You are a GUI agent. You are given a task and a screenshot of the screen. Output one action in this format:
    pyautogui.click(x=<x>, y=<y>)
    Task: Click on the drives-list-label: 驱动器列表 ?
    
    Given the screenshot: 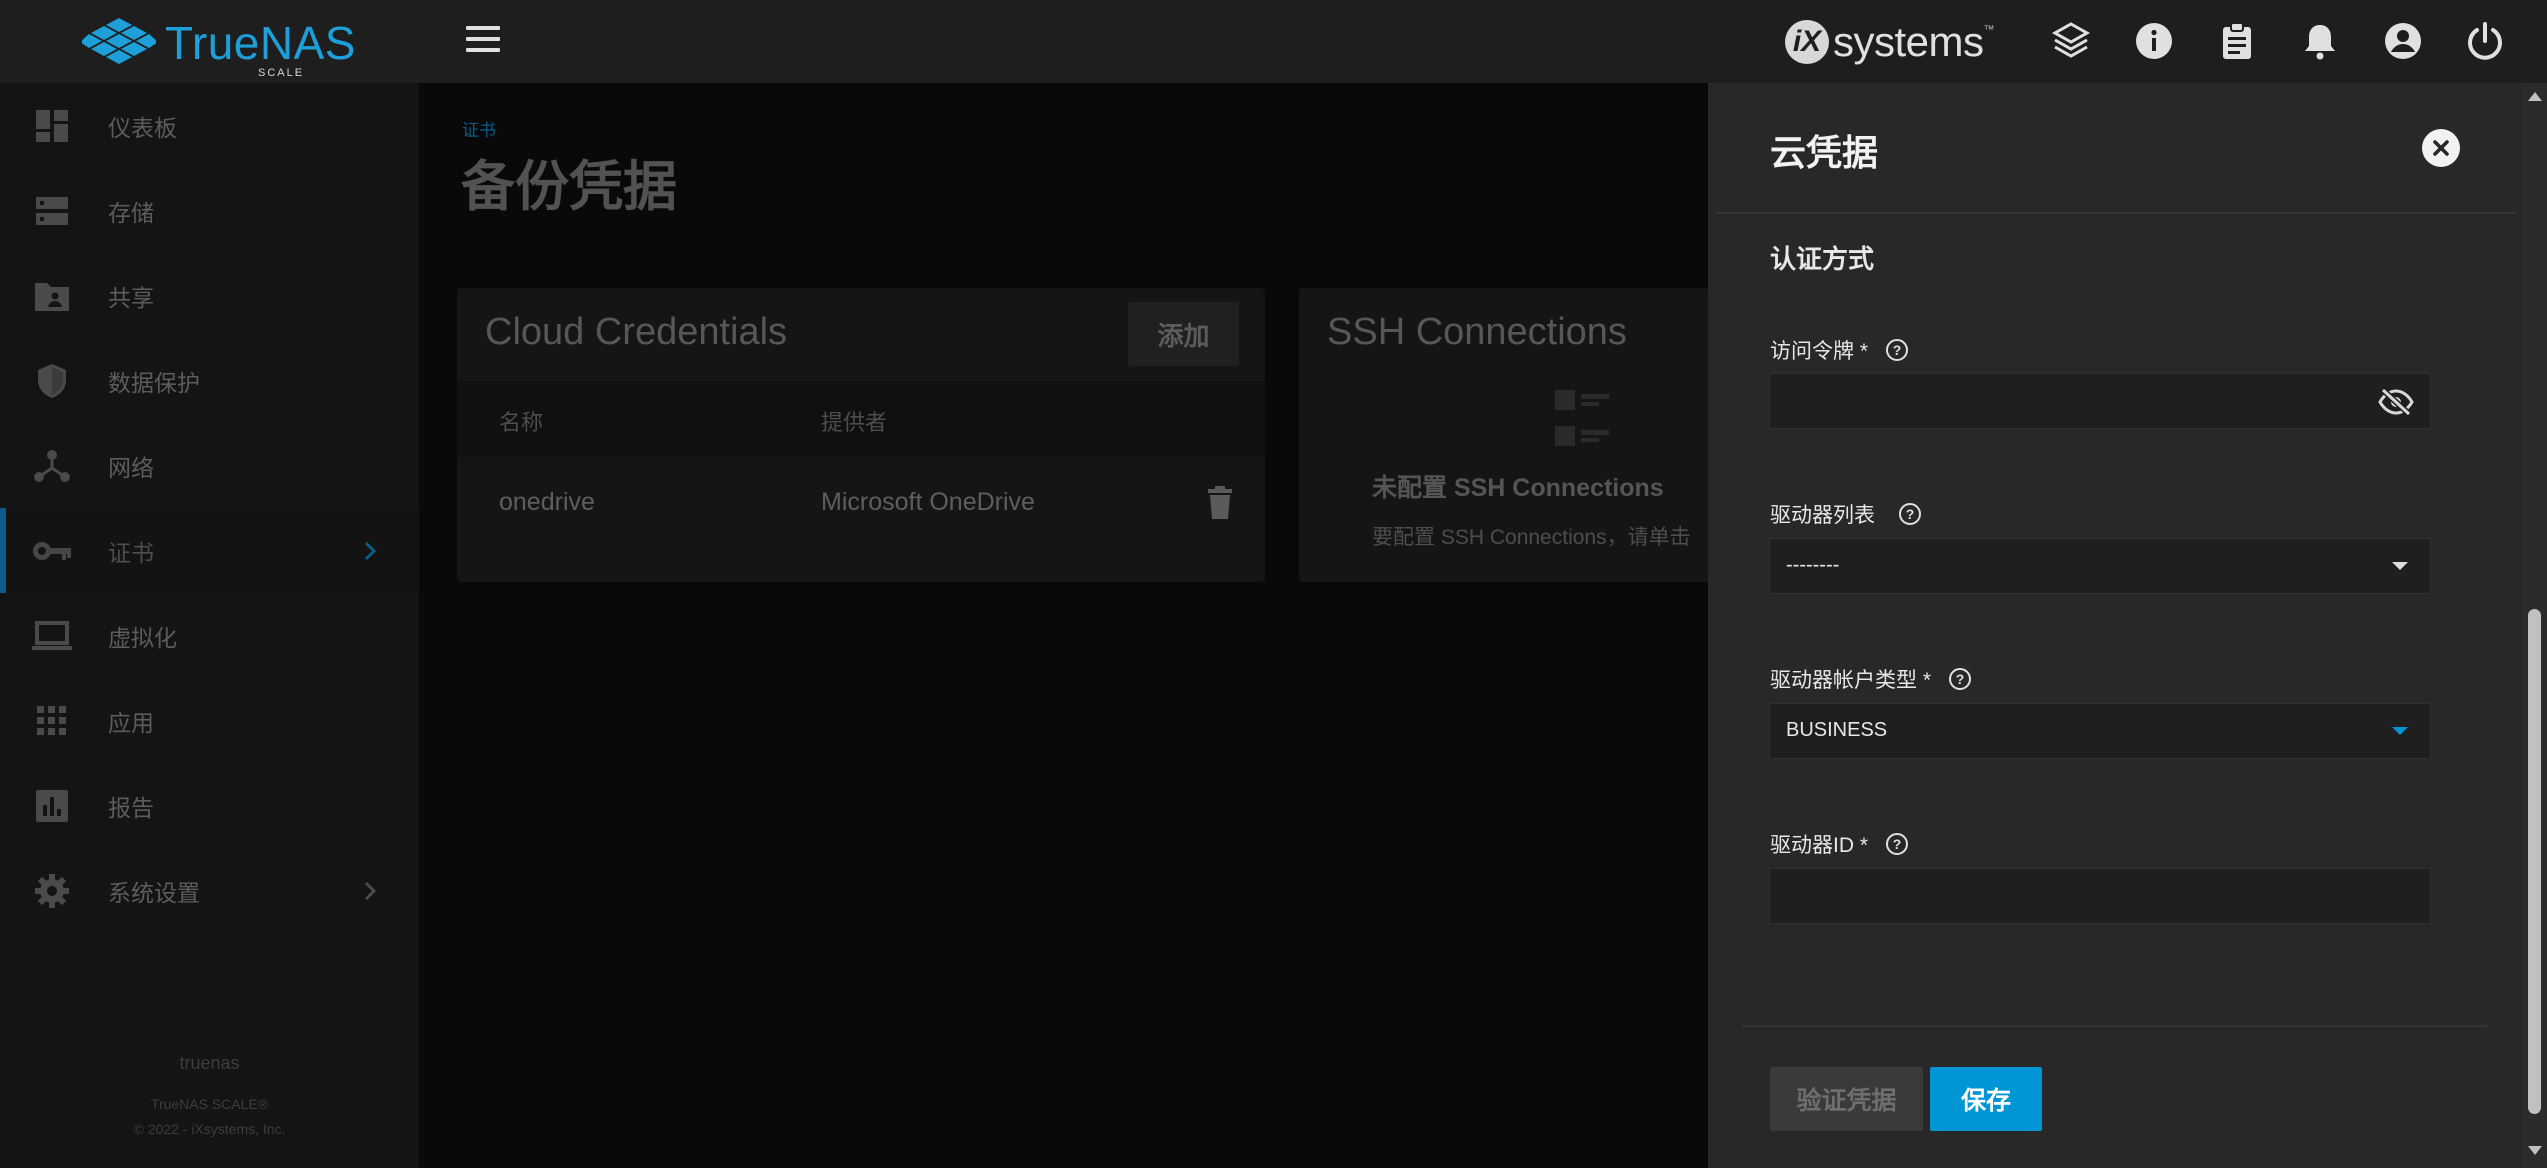 What is the action you would take?
    pyautogui.click(x=1845, y=514)
    